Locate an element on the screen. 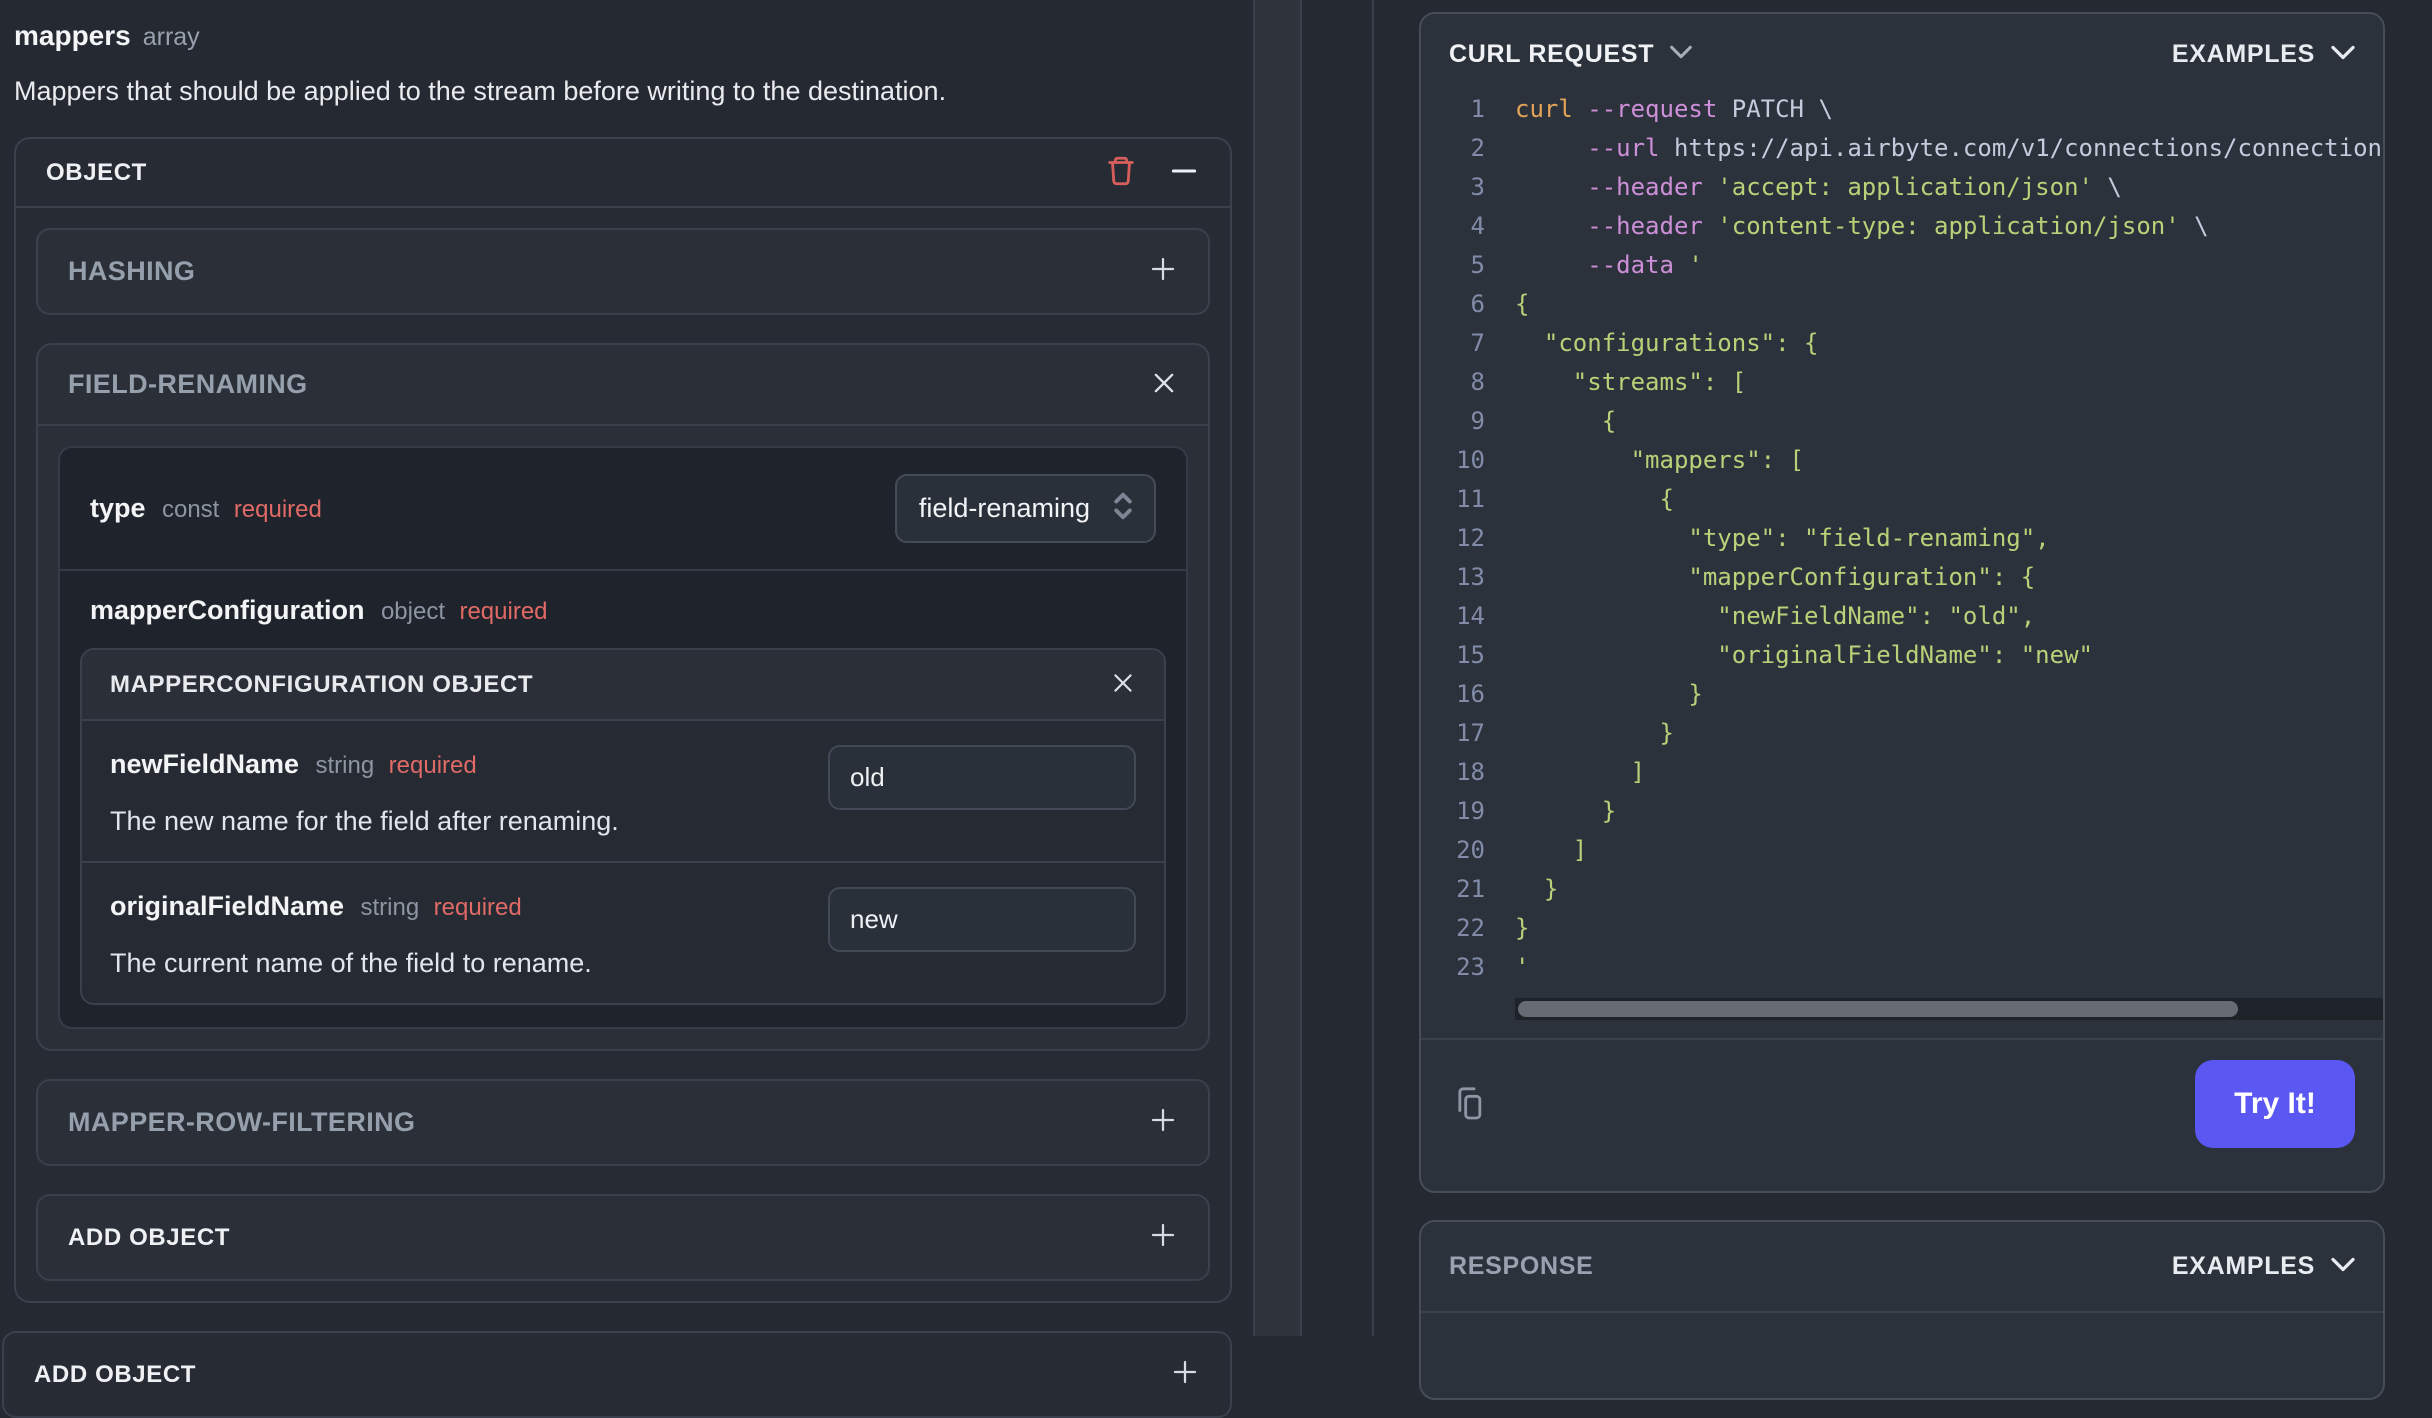 This screenshot has height=1418, width=2432. code-line: 17 } is located at coordinates (1565, 732).